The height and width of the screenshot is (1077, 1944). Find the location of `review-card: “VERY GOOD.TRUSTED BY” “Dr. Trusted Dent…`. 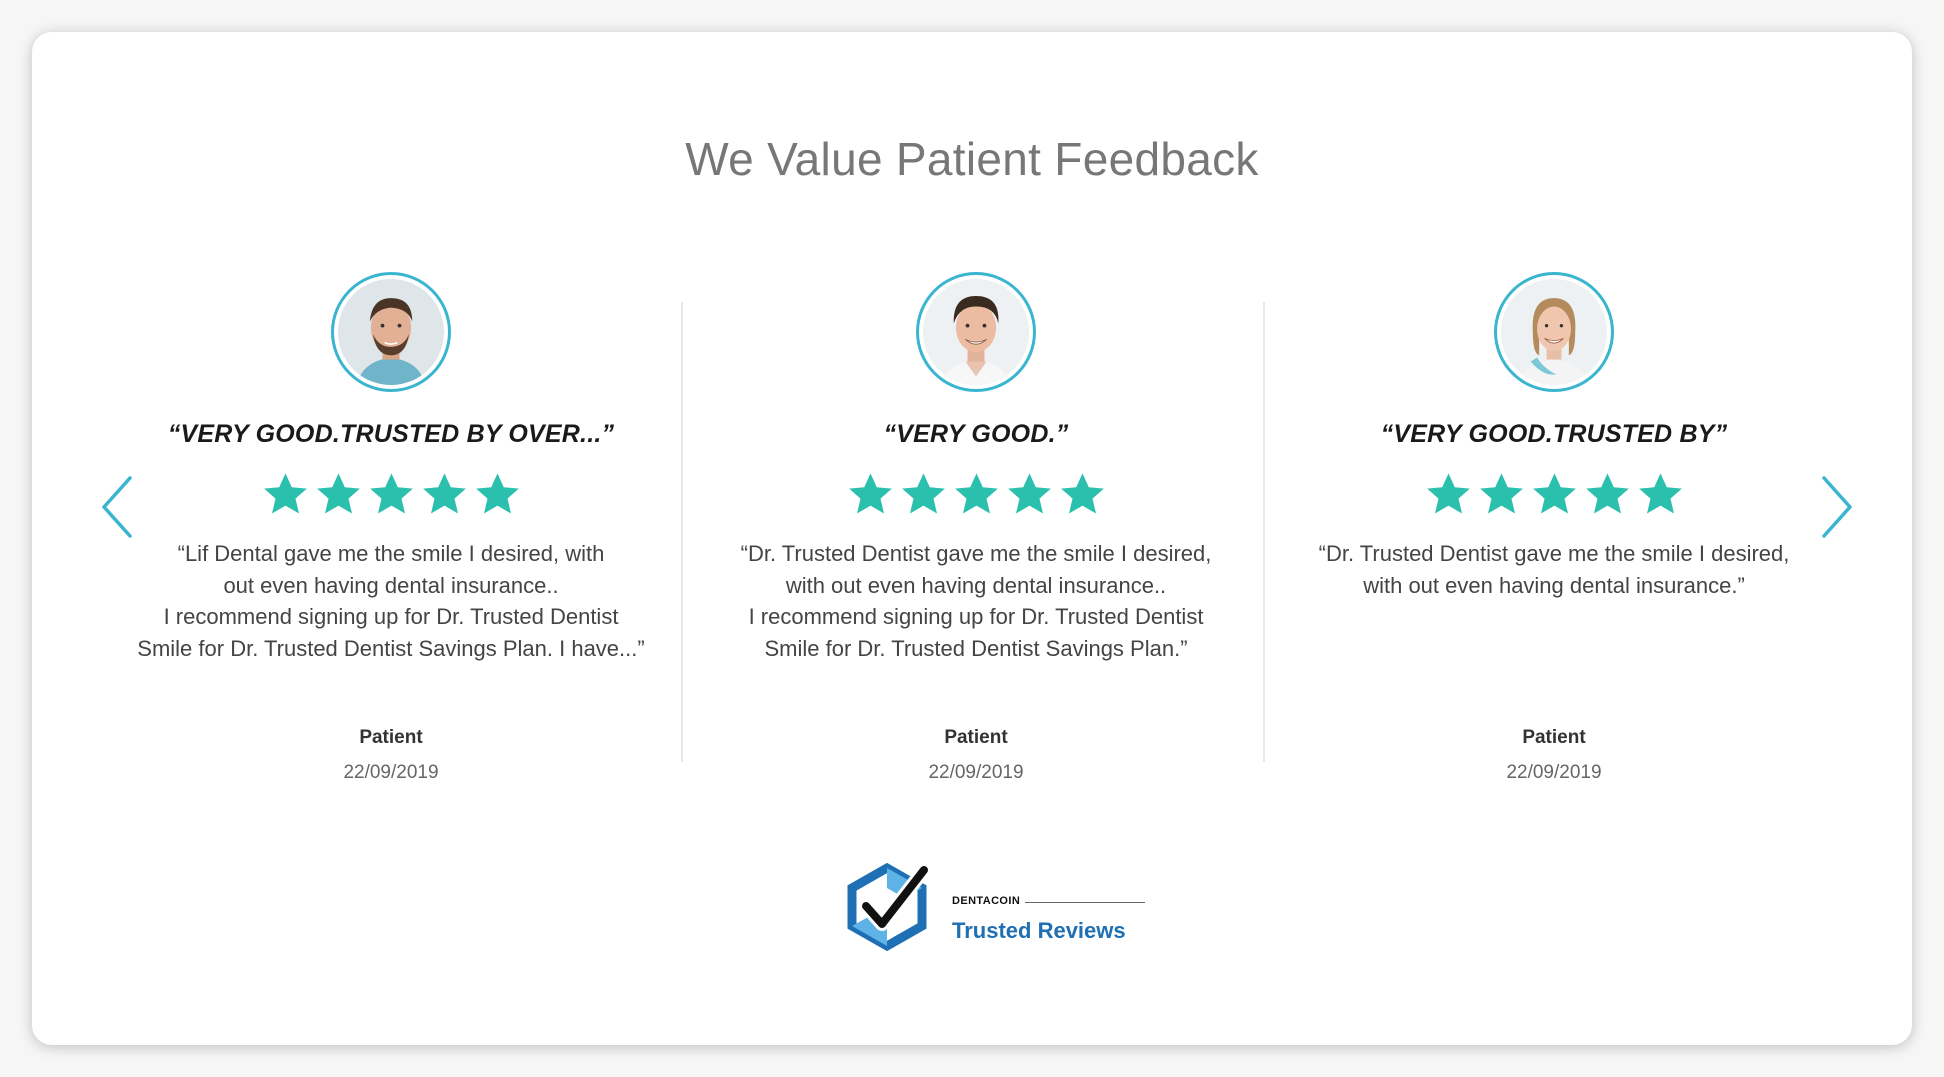

review-card: “VERY GOOD.TRUSTED BY” “Dr. Trusted Dent… is located at coordinates (1554, 527).